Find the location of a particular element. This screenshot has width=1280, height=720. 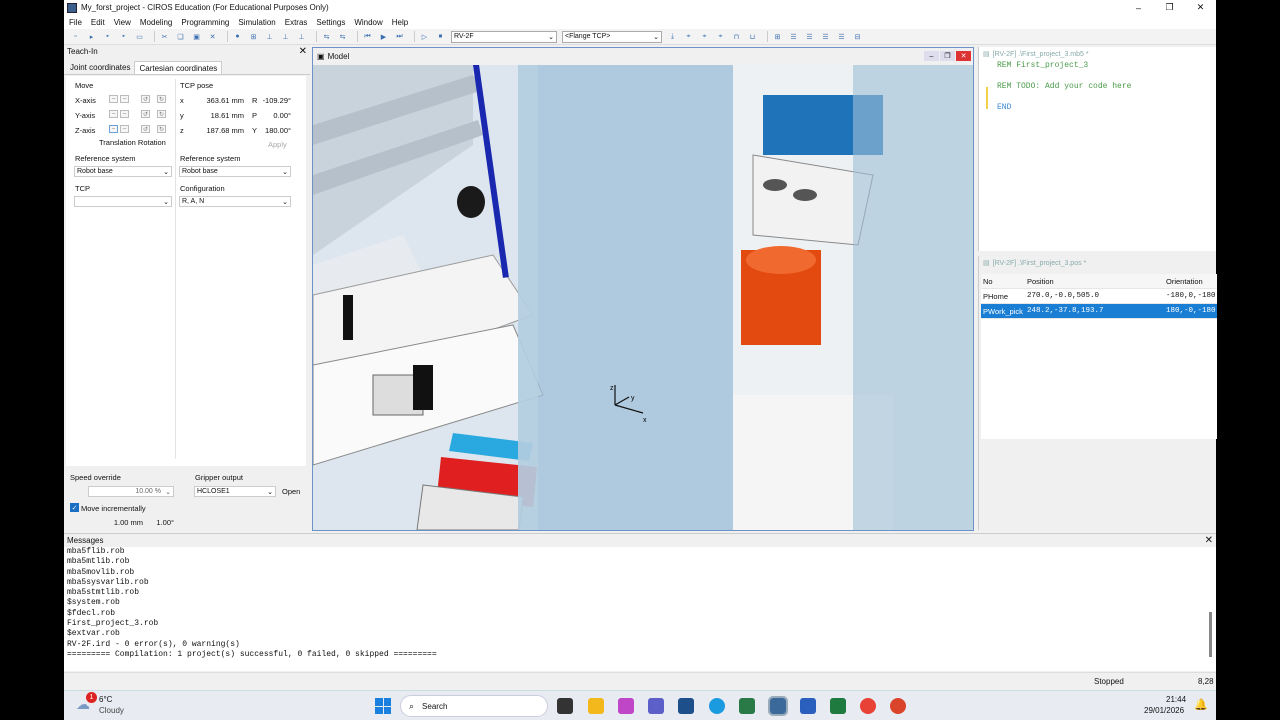

reset-icon: ⏮ is located at coordinates (367, 36).